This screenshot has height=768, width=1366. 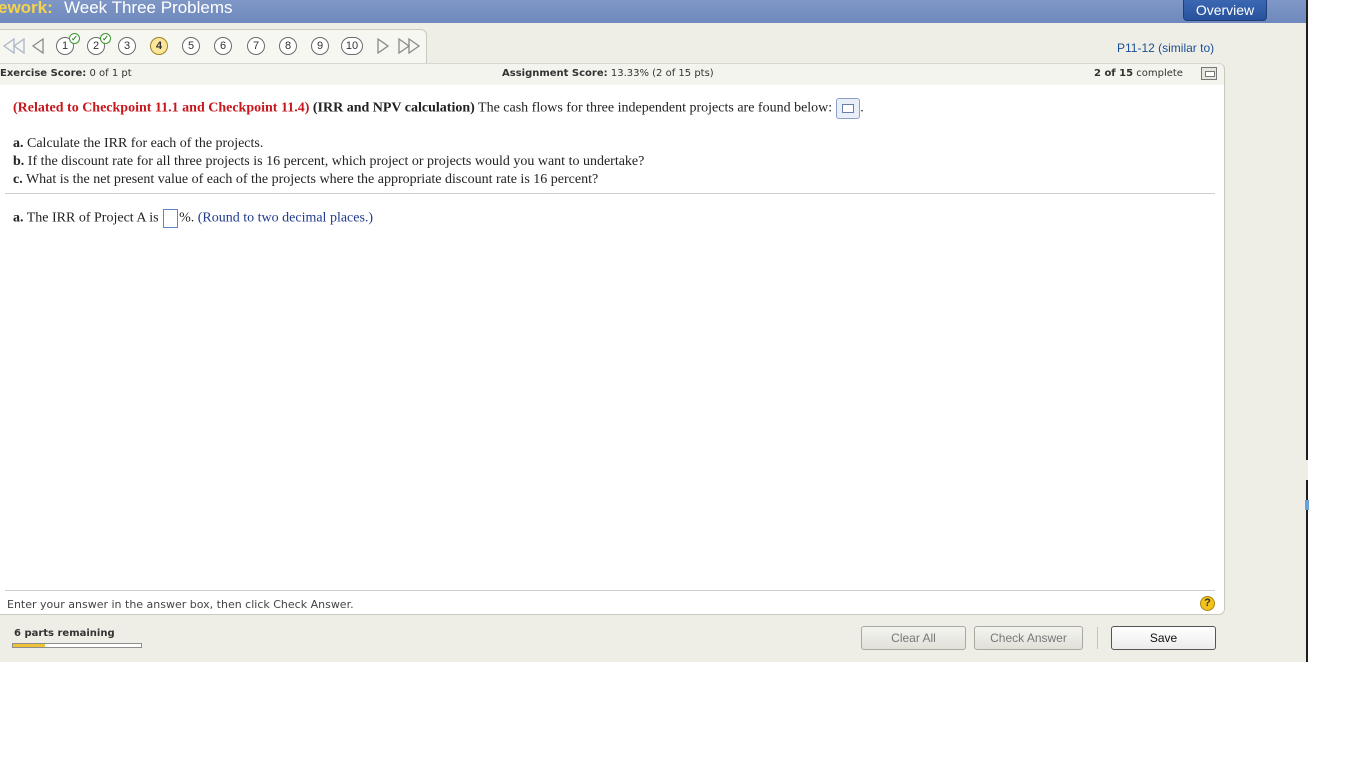 I want to click on question-number: 4, so click(x=159, y=46).